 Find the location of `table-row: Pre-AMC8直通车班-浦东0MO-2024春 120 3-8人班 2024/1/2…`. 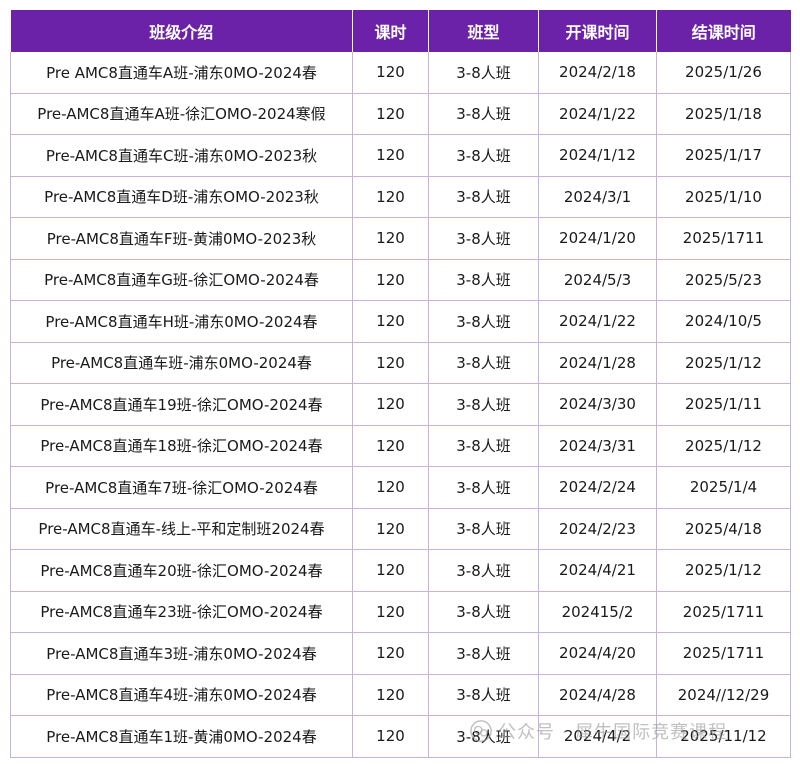

table-row: Pre-AMC8直通车班-浦东0MO-2024春 120 3-8人班 2024/1/2… is located at coordinates (400, 362).